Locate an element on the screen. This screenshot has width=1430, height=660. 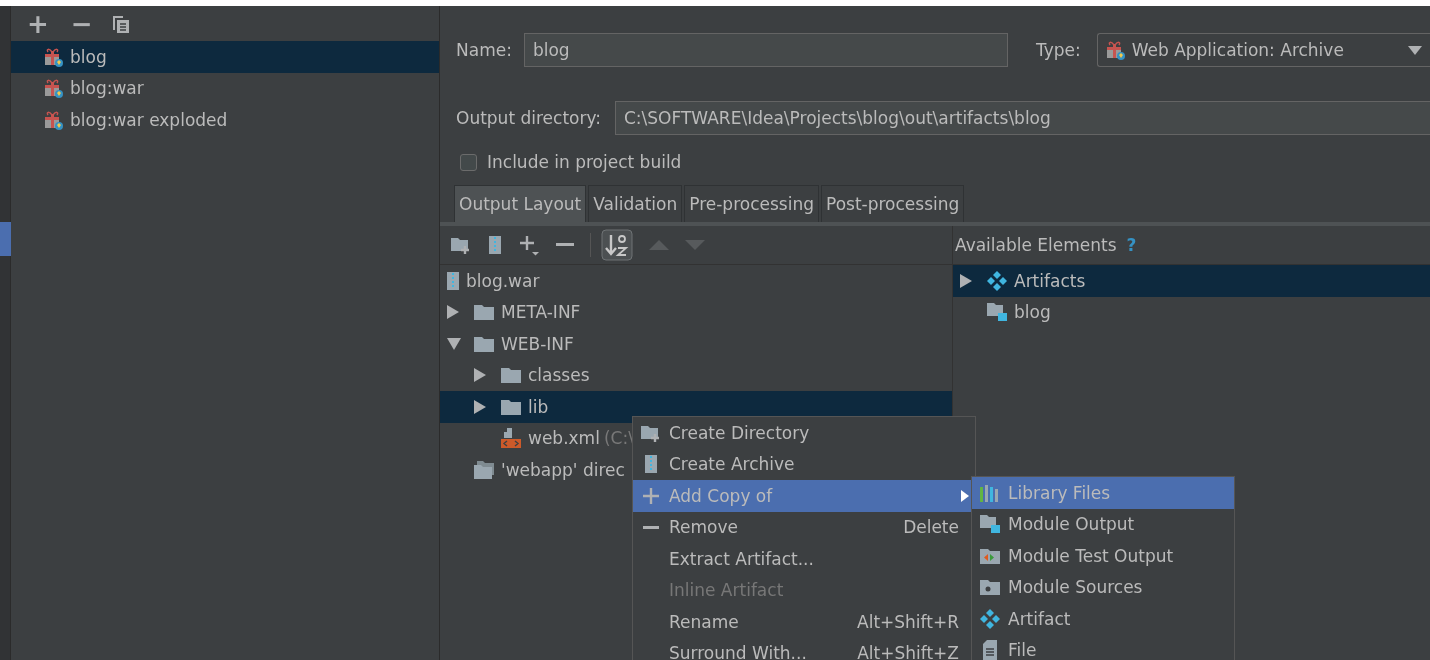
available-elements-title: Available Elements is located at coordinates (1036, 245).